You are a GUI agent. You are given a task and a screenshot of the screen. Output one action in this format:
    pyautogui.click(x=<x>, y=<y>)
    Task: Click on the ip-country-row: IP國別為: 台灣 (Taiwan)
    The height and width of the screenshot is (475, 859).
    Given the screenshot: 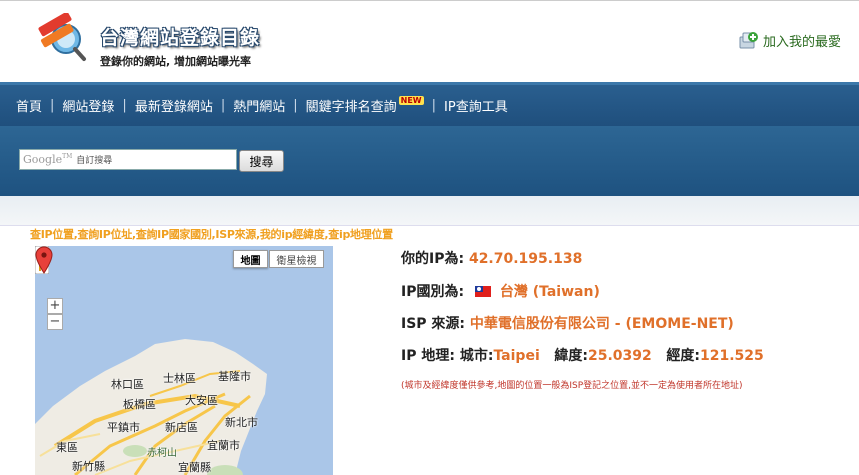 What is the action you would take?
    pyautogui.click(x=500, y=291)
    